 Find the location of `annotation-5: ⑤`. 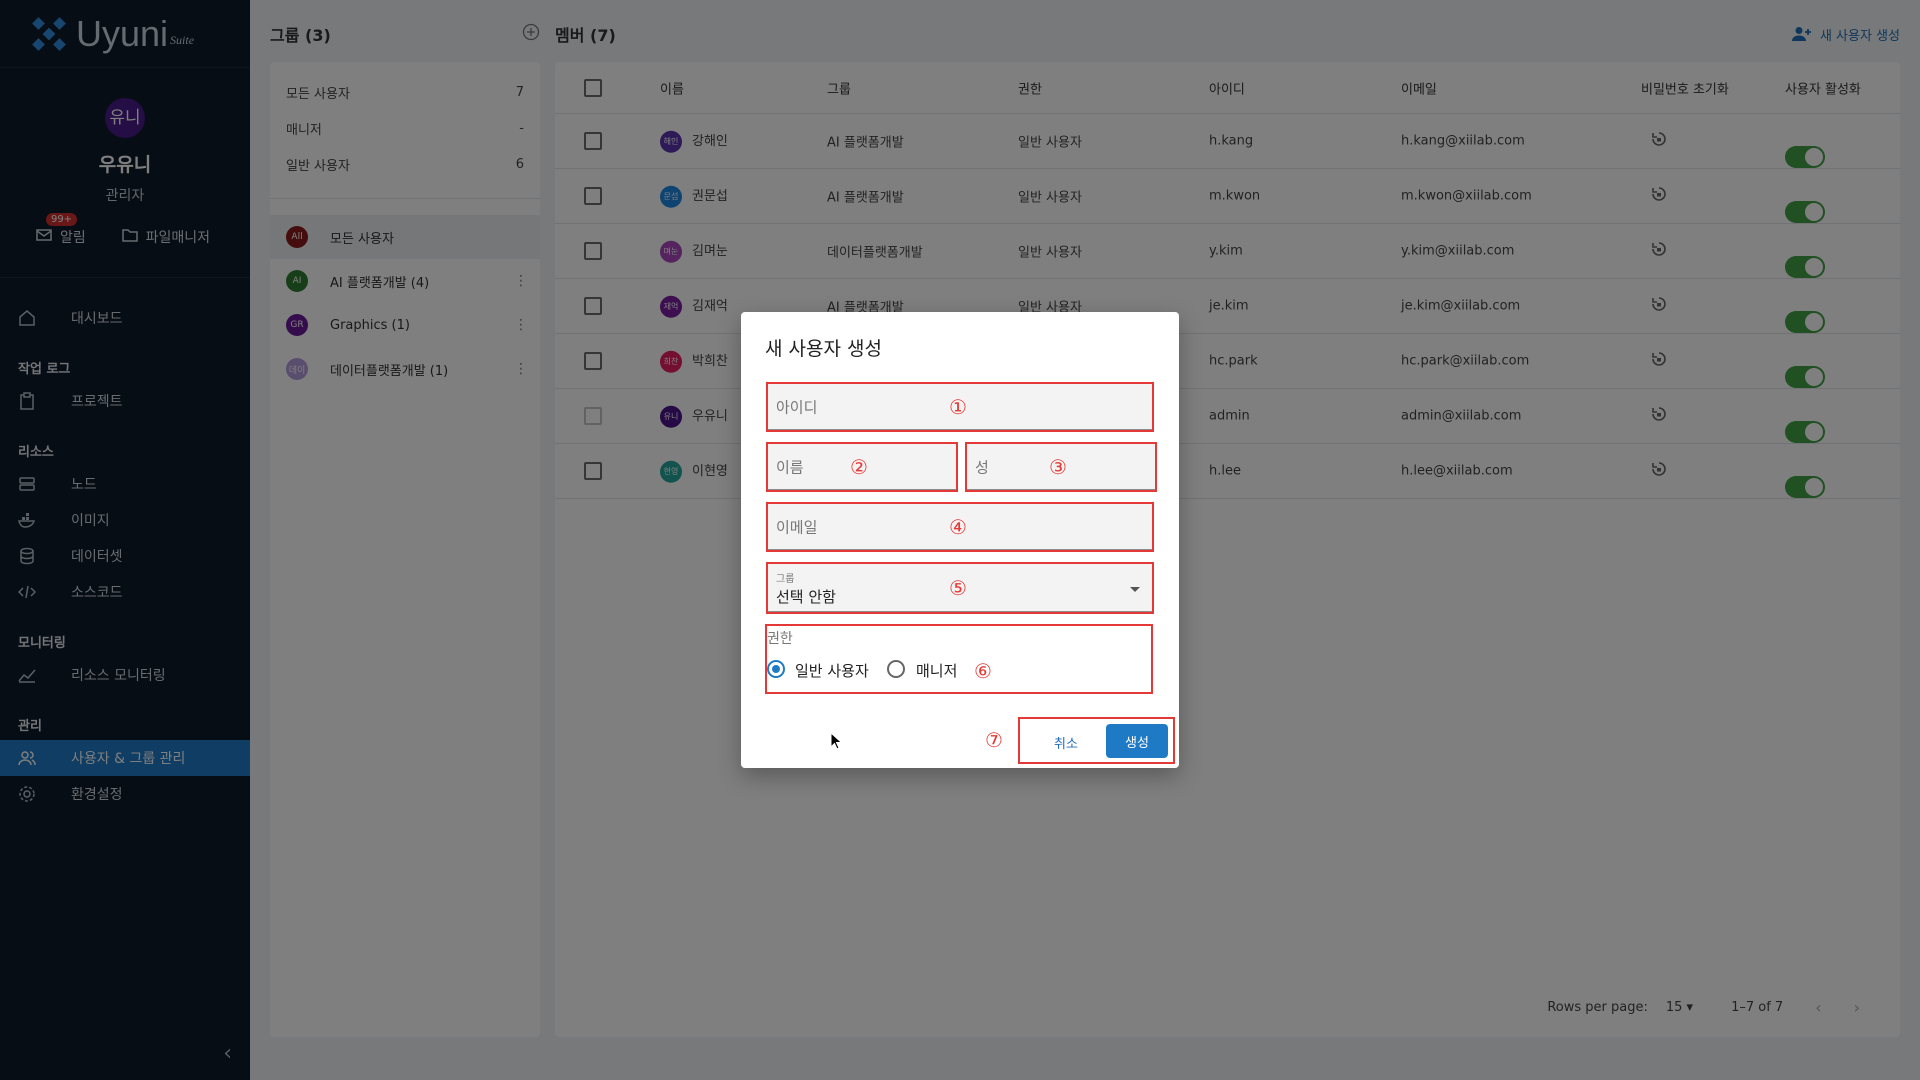

annotation-5: ⑤ is located at coordinates (958, 587).